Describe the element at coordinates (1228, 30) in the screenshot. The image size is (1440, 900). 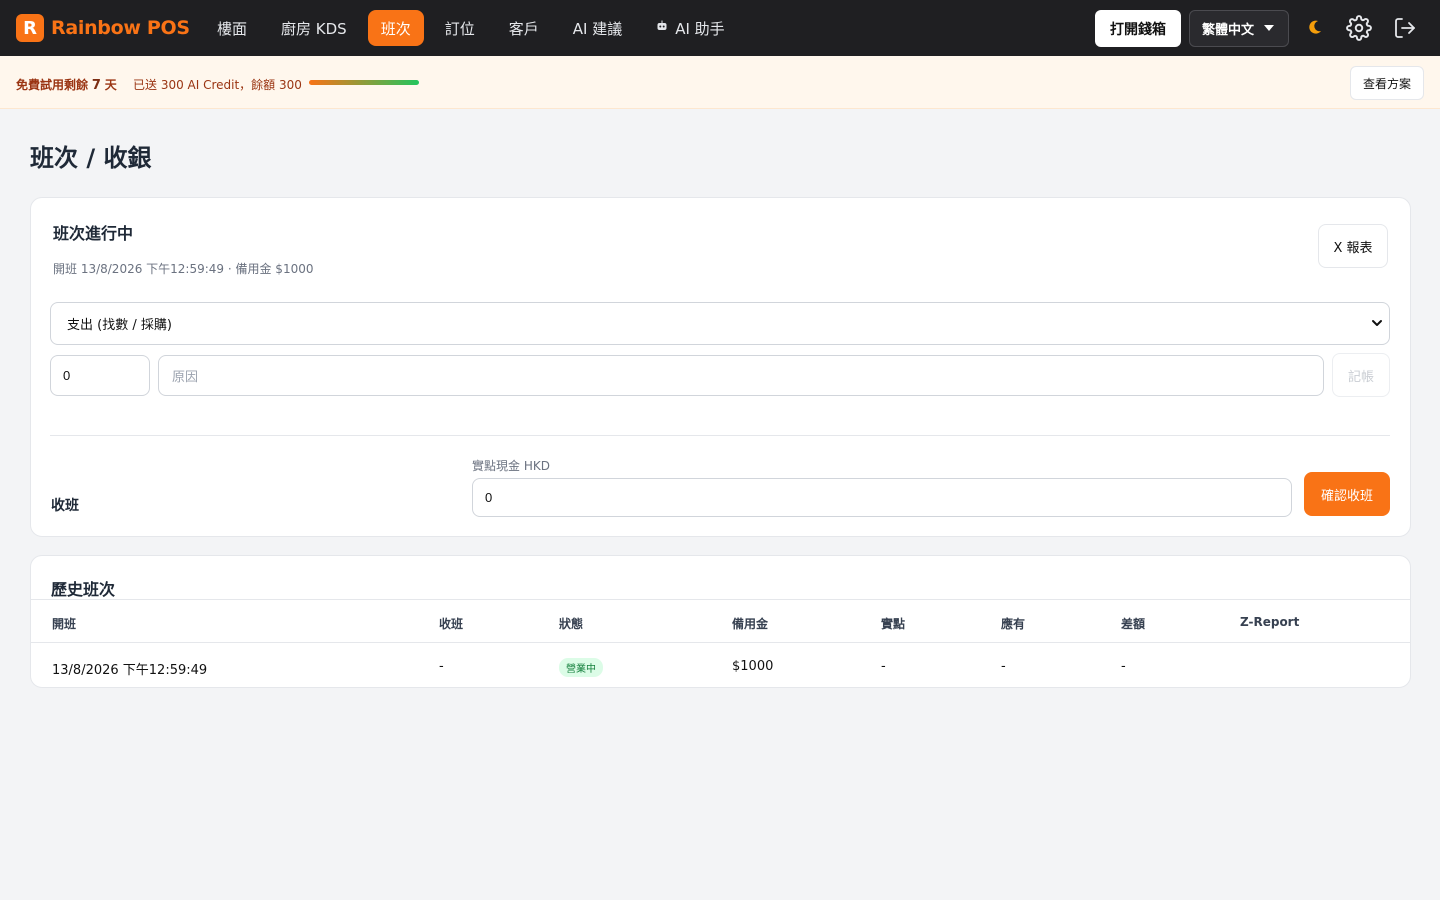
I see `language-select-value: 繁體中文` at that location.